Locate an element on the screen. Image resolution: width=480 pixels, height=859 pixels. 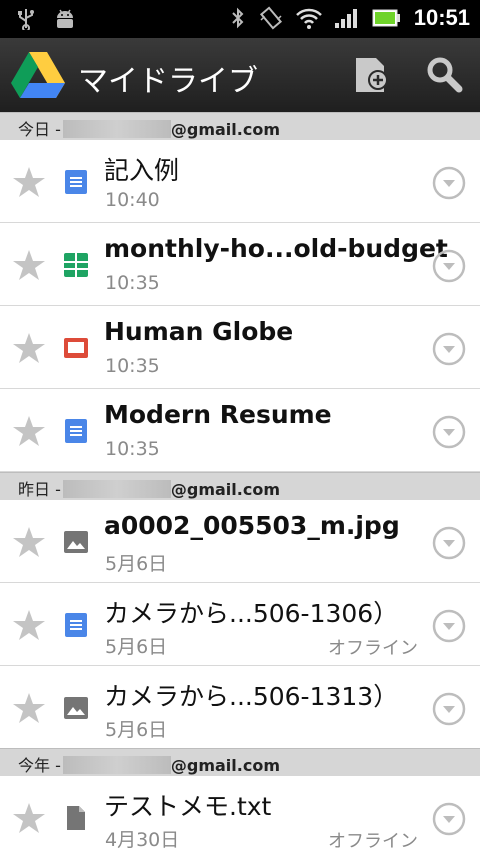
section-header: 昨日 - @gmail.com is located at coordinates (240, 486).